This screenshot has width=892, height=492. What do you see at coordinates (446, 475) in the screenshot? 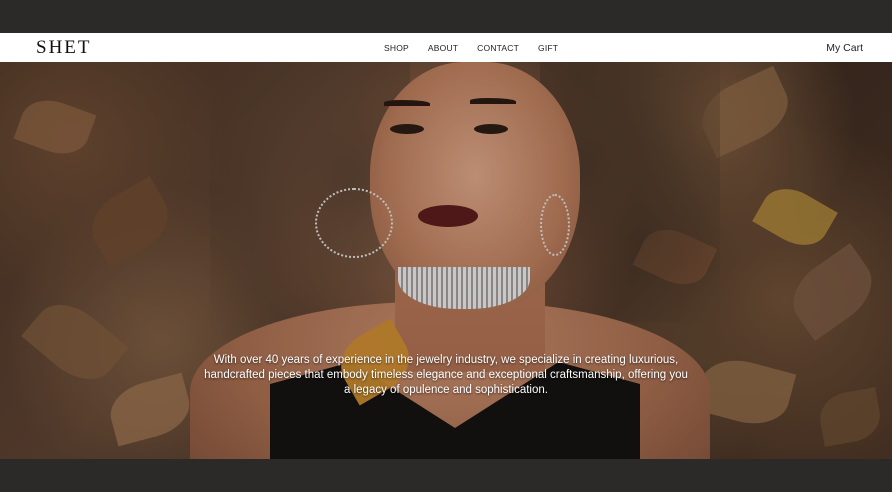
I see `bottom-dark-bar` at bounding box center [446, 475].